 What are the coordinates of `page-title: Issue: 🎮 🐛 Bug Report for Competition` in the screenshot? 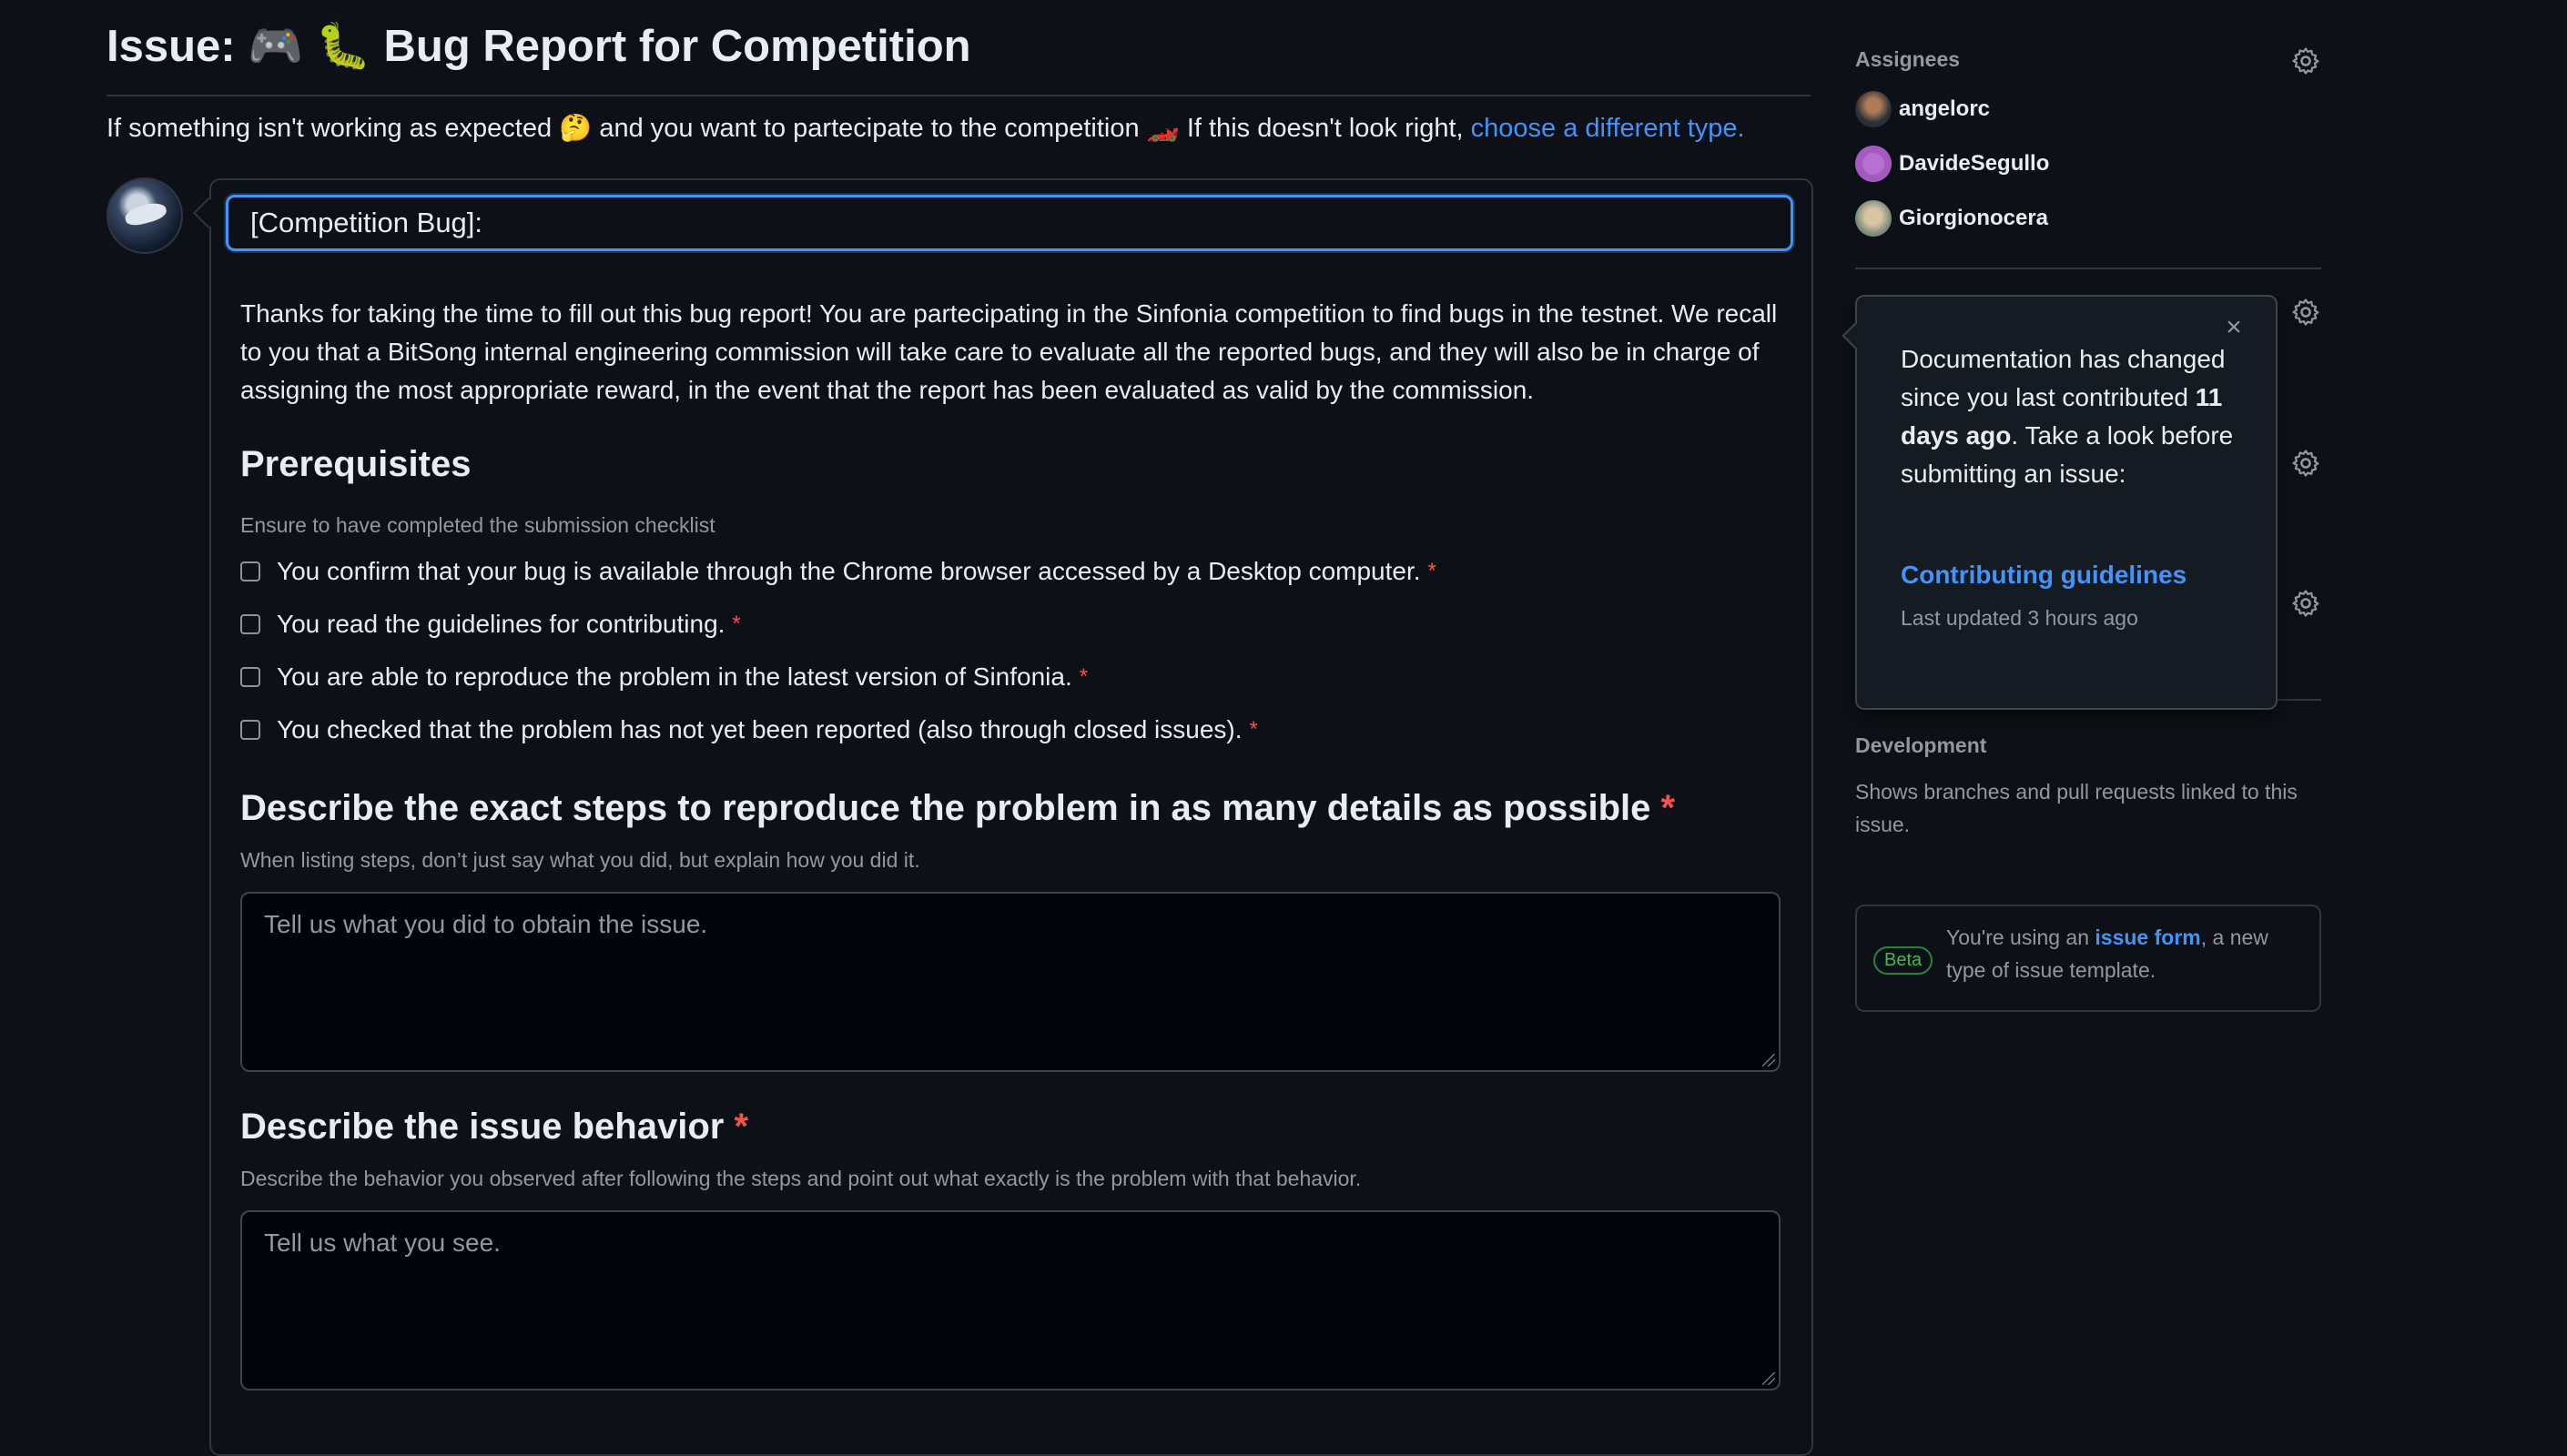 It's located at (539, 47).